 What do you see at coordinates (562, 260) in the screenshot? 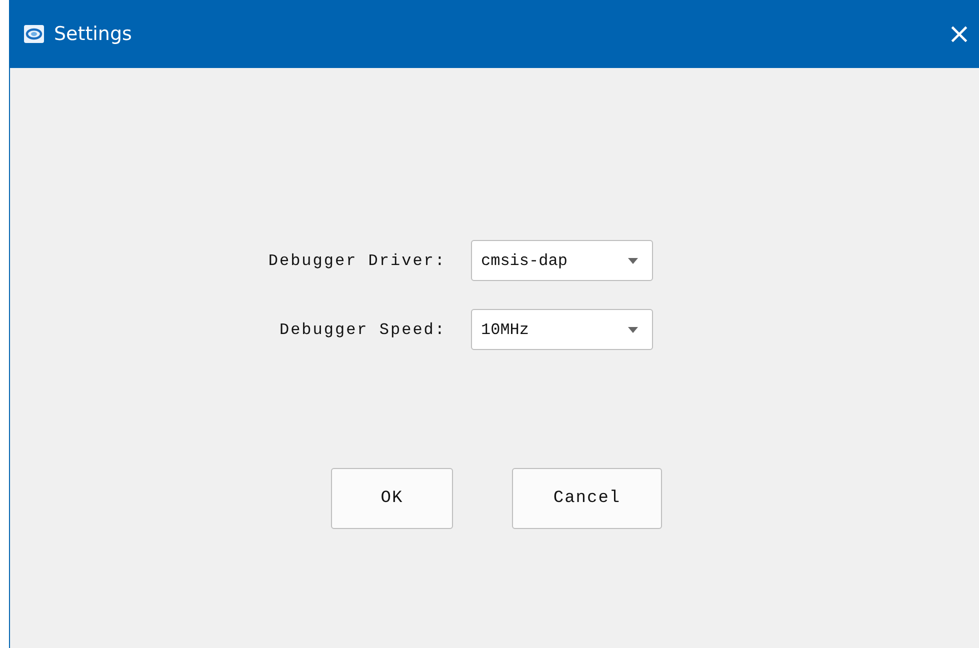
I see `dropdown: cmsis-dap` at bounding box center [562, 260].